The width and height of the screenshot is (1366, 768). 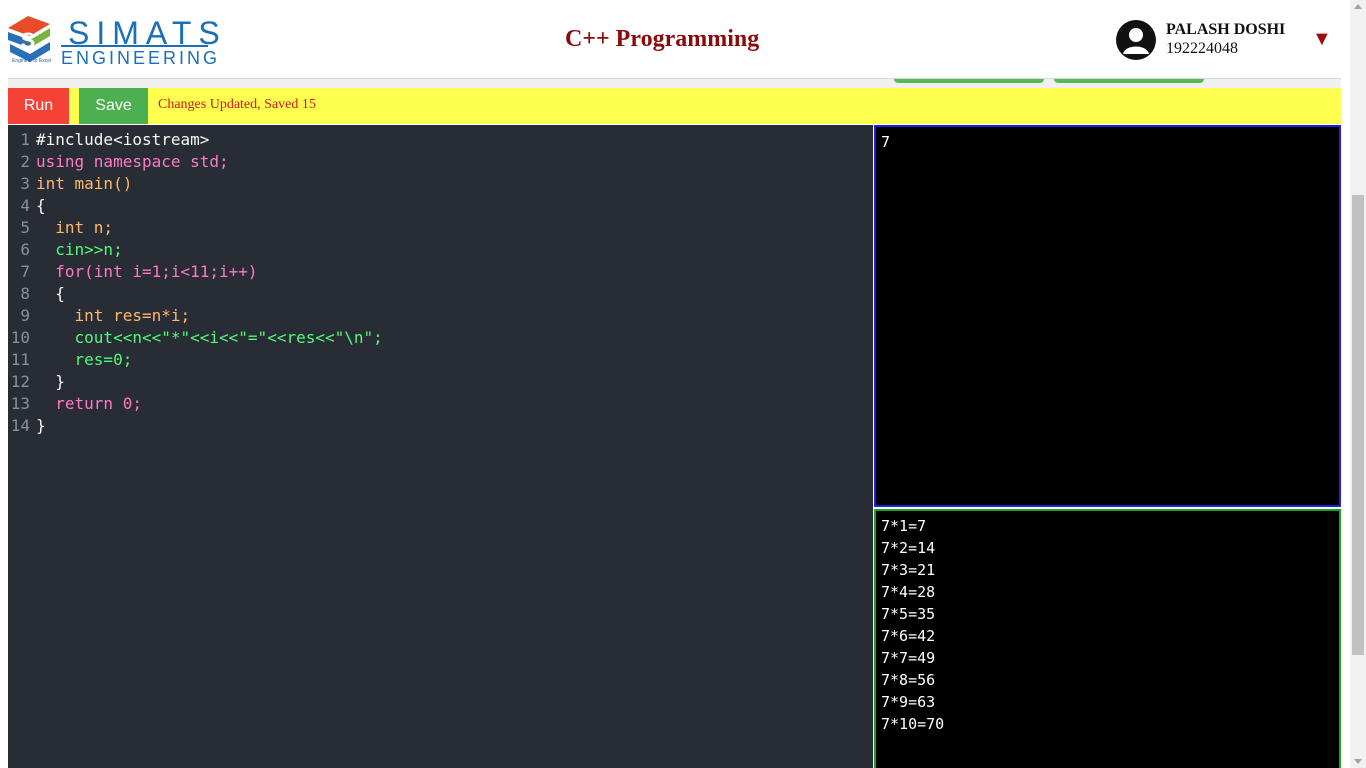 I want to click on action-strip, so click(x=674, y=83).